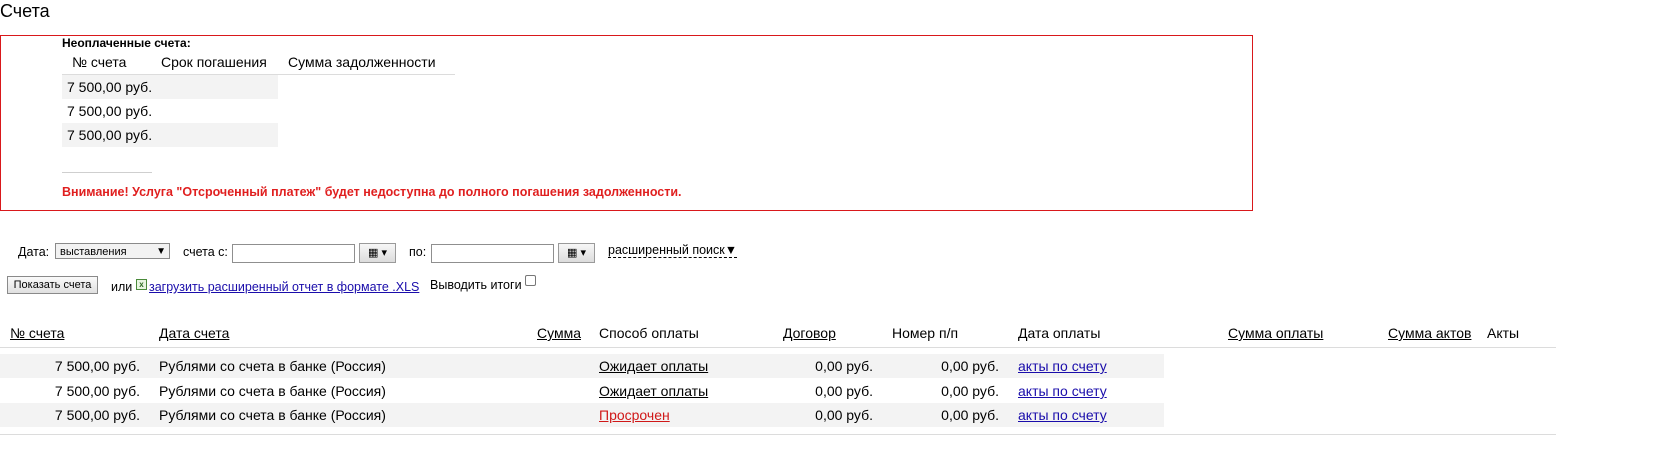  I want to click on unpaid-invoices-title: Неоплаченные счета:, so click(126, 43).